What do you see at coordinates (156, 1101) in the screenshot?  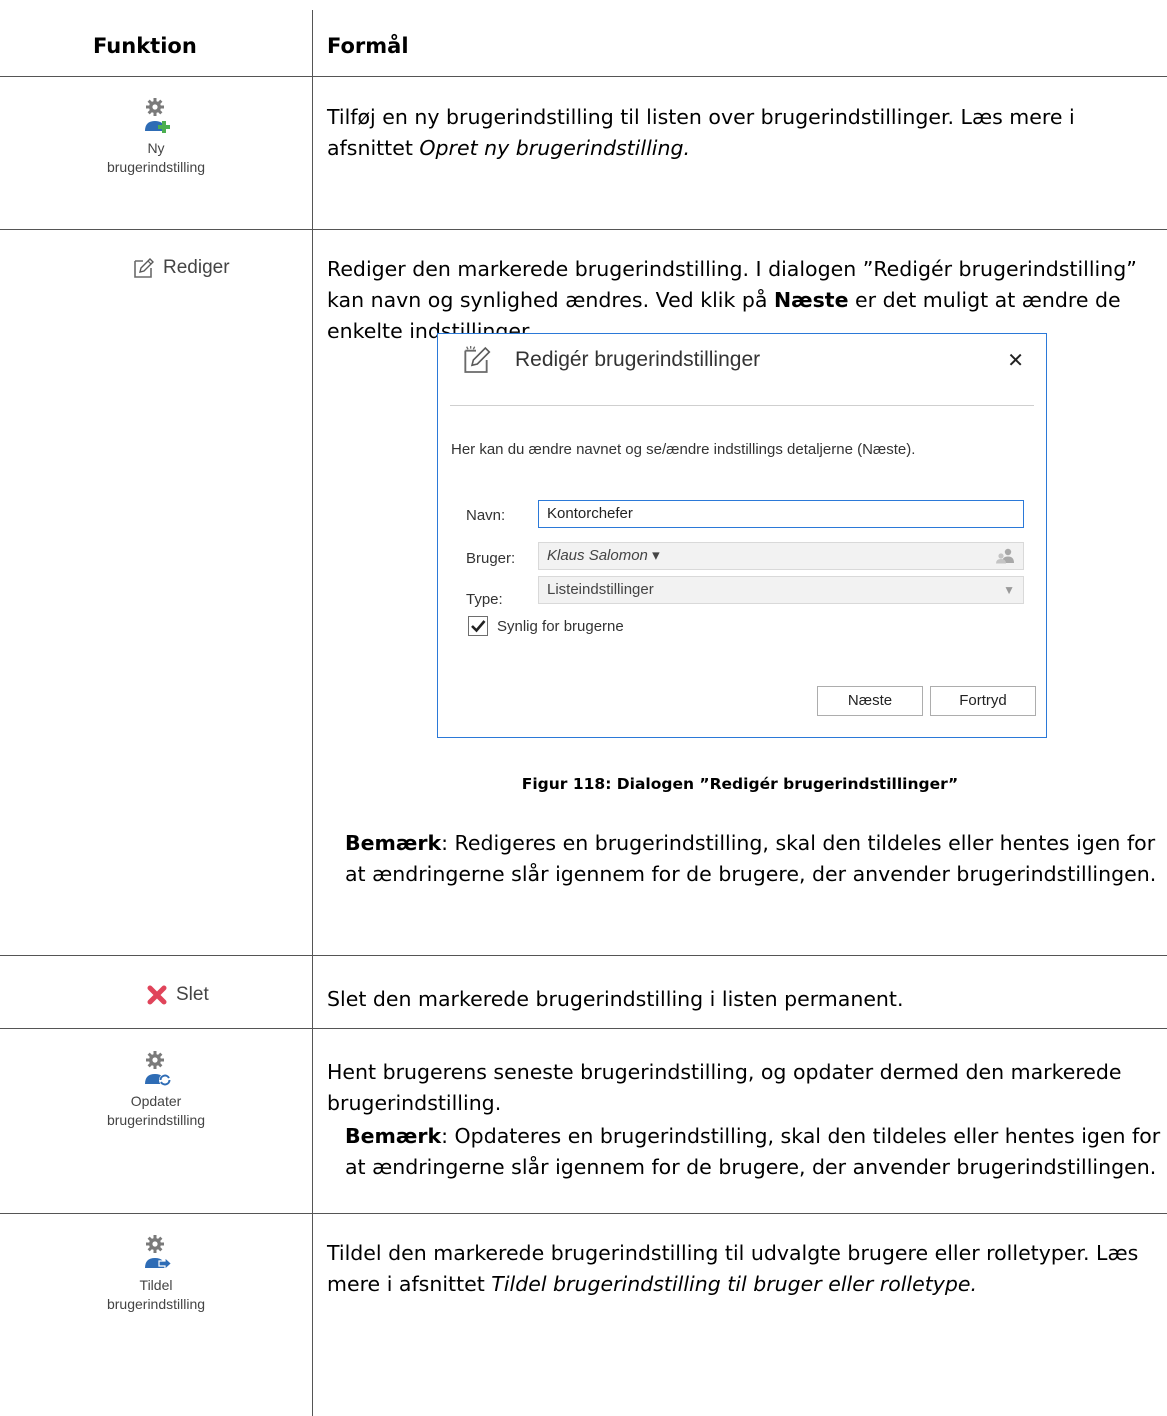 I see `update-user-setting-label-1: Opdater` at bounding box center [156, 1101].